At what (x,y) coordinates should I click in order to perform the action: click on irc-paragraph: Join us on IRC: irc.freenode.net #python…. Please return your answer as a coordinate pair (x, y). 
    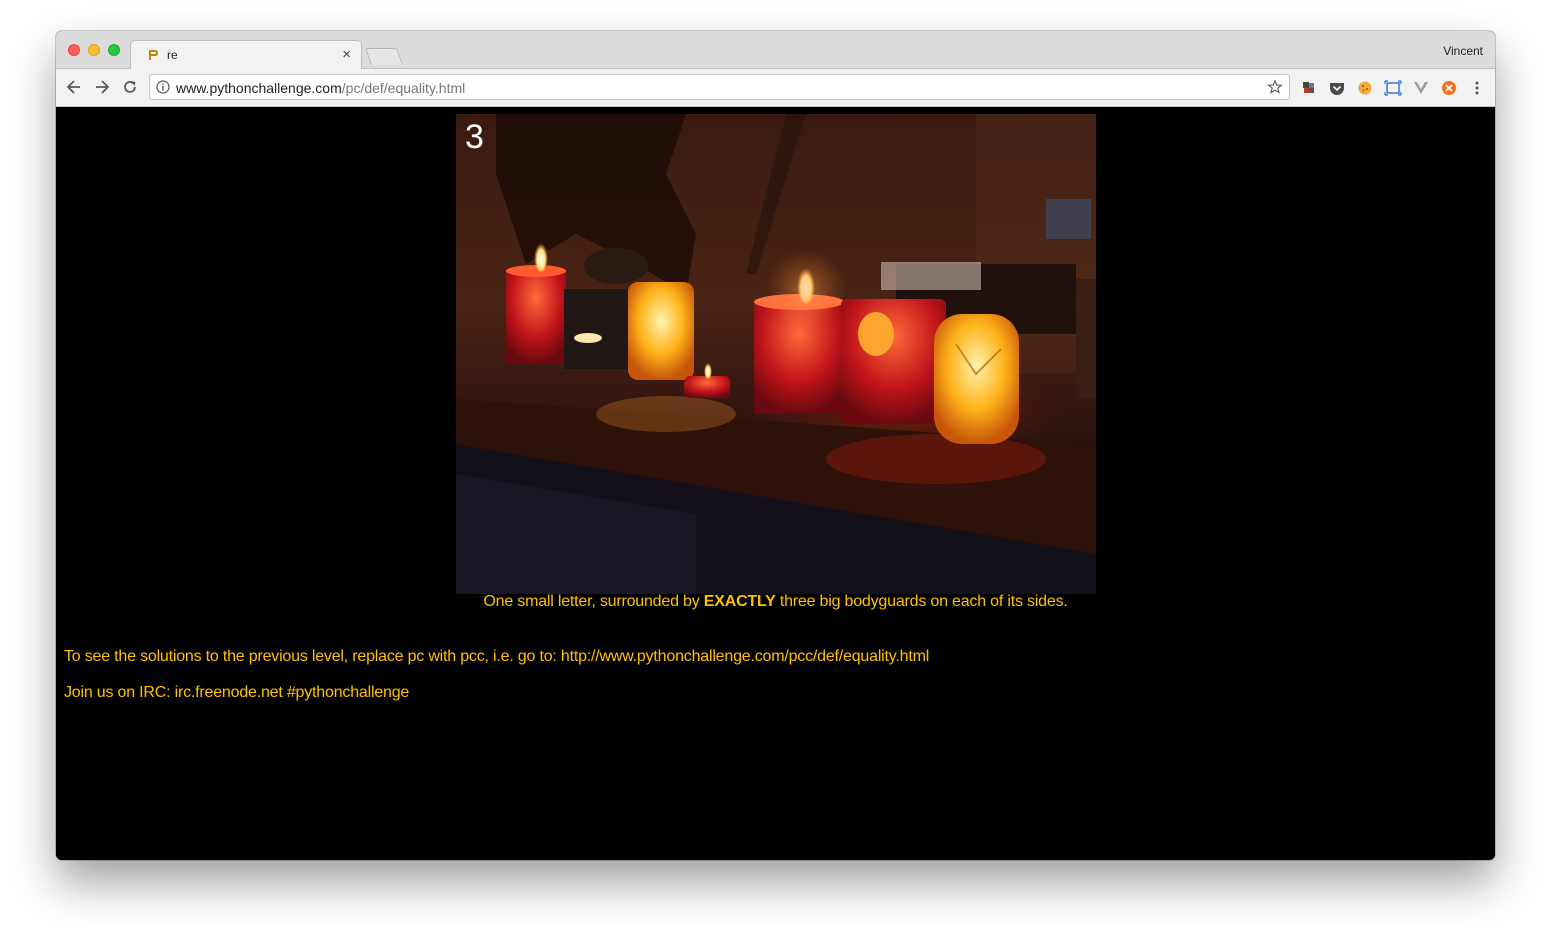
    Looking at the image, I should click on (237, 692).